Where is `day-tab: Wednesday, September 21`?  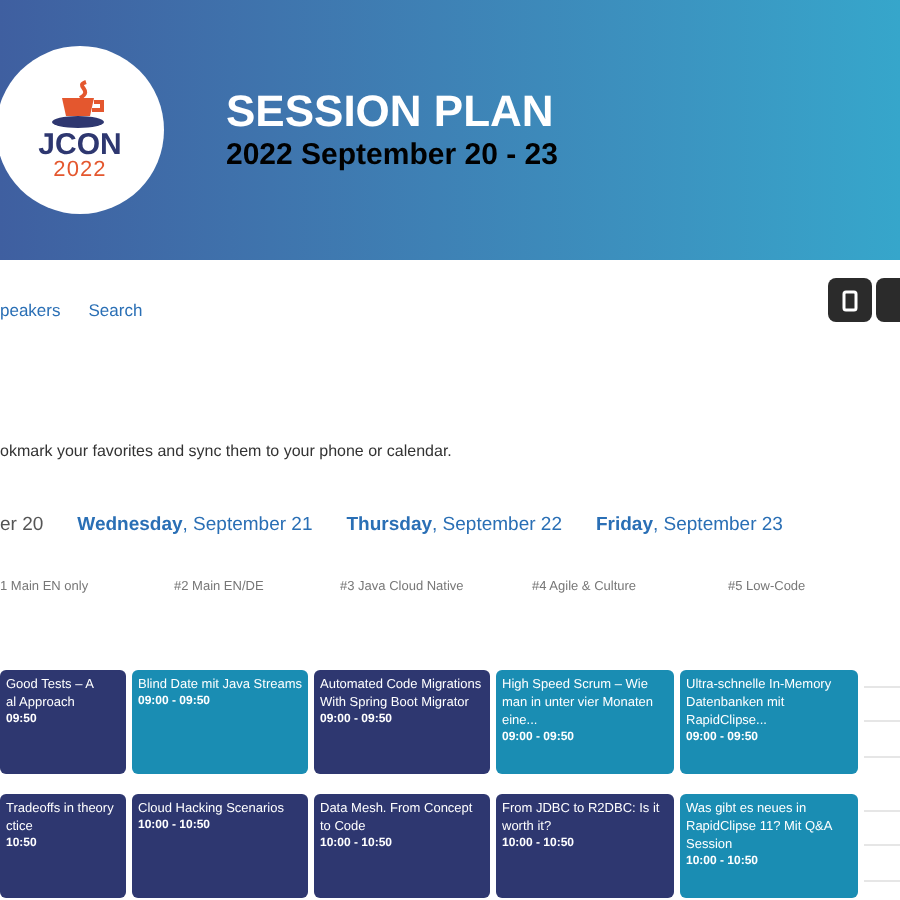 day-tab: Wednesday, September 21 is located at coordinates (195, 526).